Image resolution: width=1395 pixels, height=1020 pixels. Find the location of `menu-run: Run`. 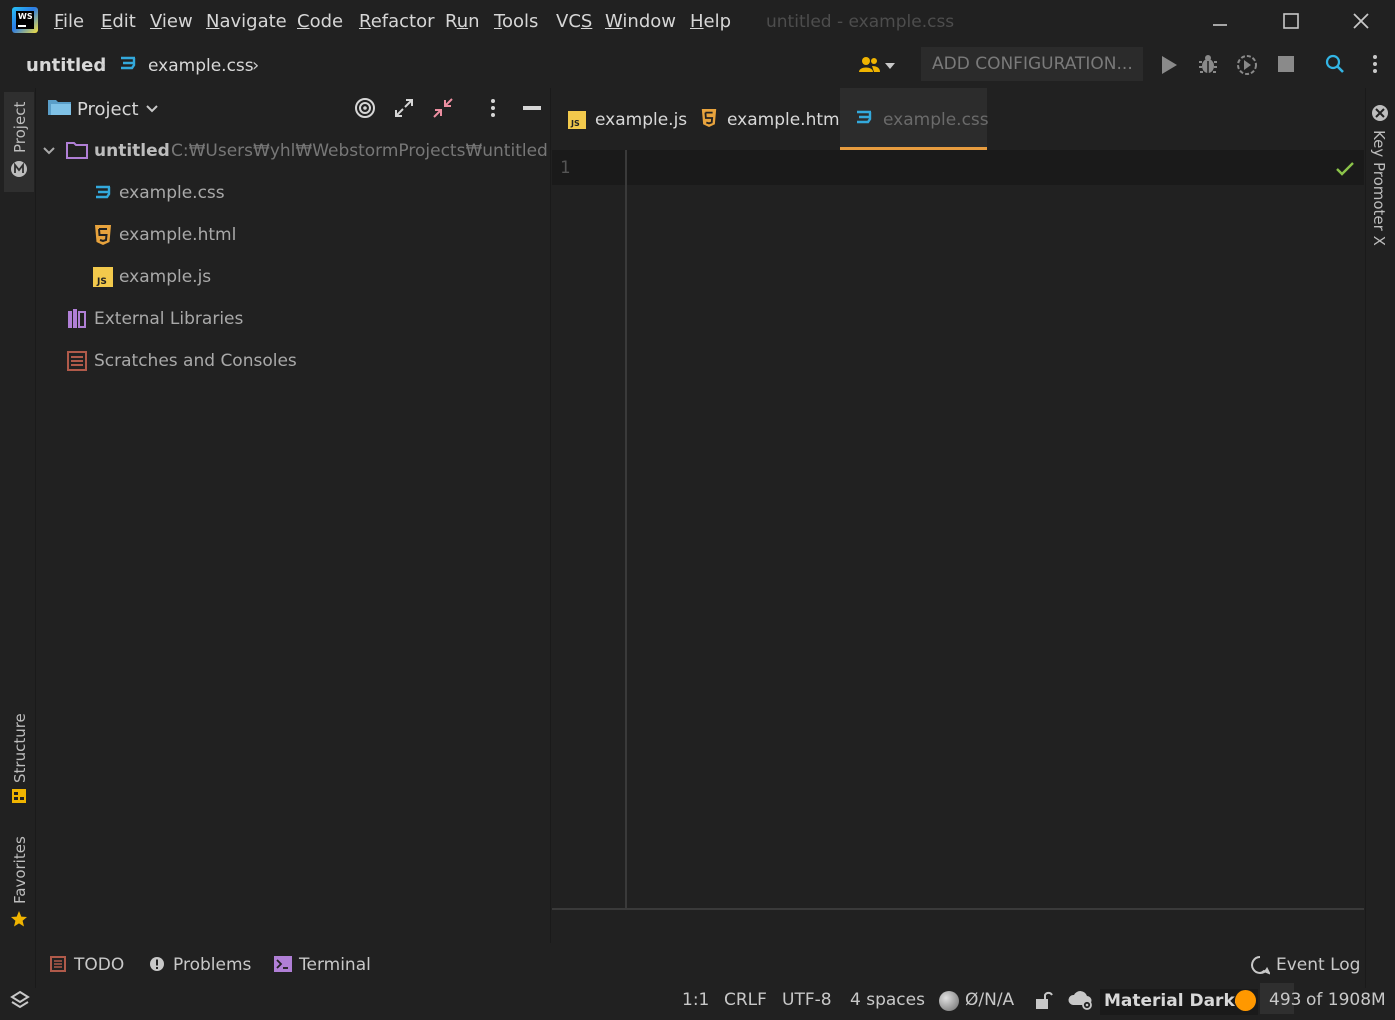

menu-run: Run is located at coordinates (462, 21).